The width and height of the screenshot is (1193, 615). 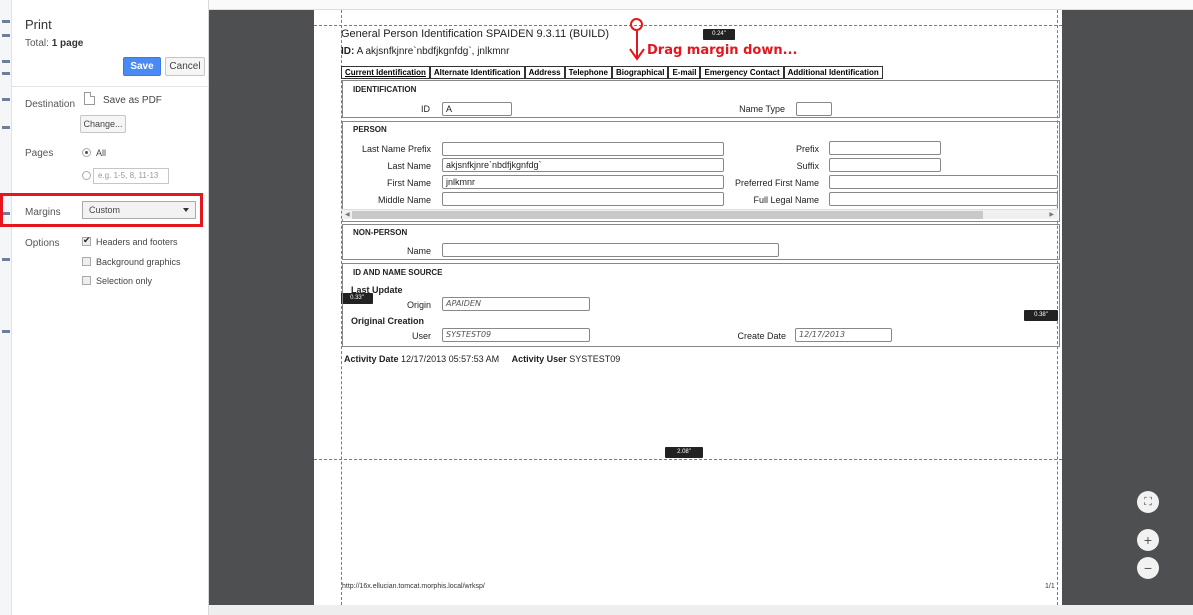 I want to click on name-type-field, so click(x=814, y=109).